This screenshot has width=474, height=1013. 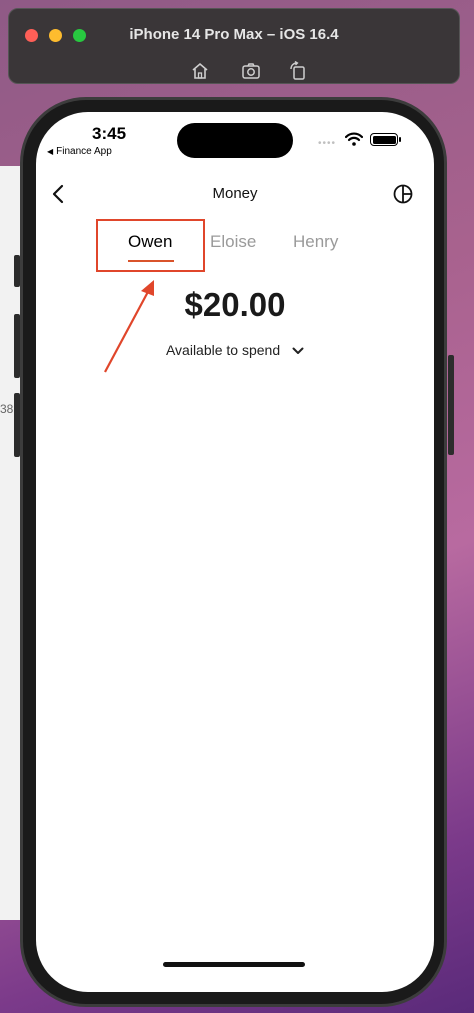 What do you see at coordinates (384, 139) in the screenshot?
I see `battery-icon` at bounding box center [384, 139].